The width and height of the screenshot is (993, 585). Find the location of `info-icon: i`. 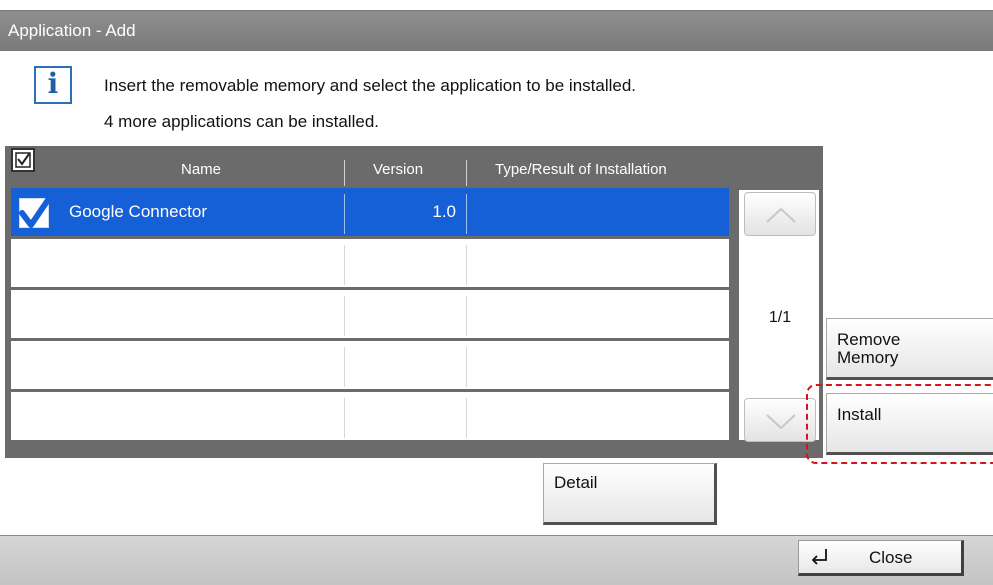

info-icon: i is located at coordinates (53, 85).